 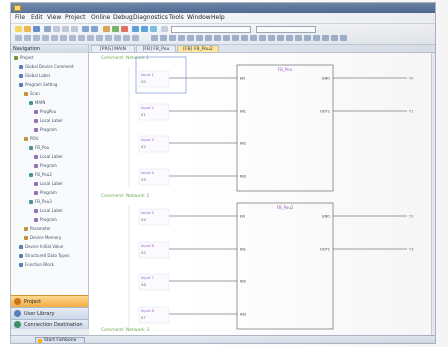 What do you see at coordinates (34, 75) in the screenshot?
I see `tree-item: Global Label` at bounding box center [34, 75].